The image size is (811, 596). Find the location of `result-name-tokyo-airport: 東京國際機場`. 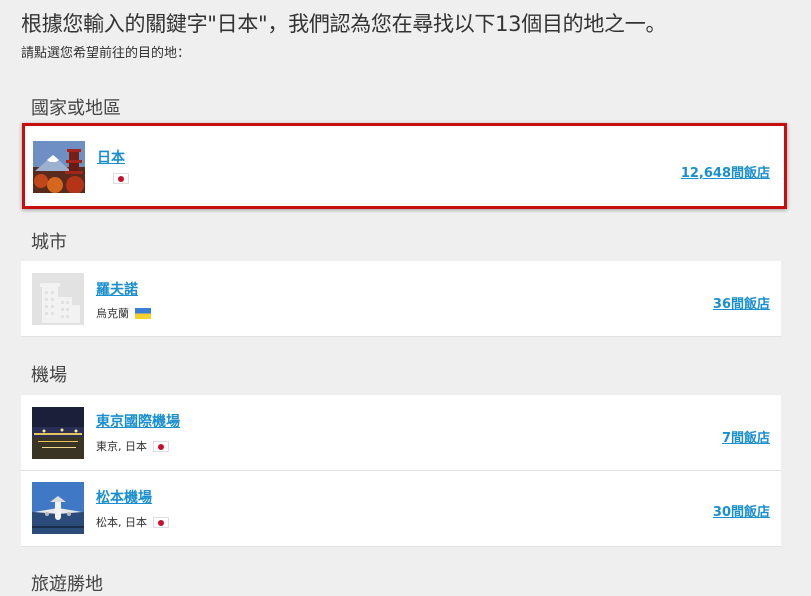

result-name-tokyo-airport: 東京國際機場 is located at coordinates (138, 421).